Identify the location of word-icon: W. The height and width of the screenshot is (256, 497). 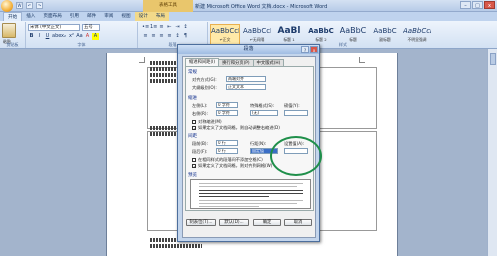
(19, 5).